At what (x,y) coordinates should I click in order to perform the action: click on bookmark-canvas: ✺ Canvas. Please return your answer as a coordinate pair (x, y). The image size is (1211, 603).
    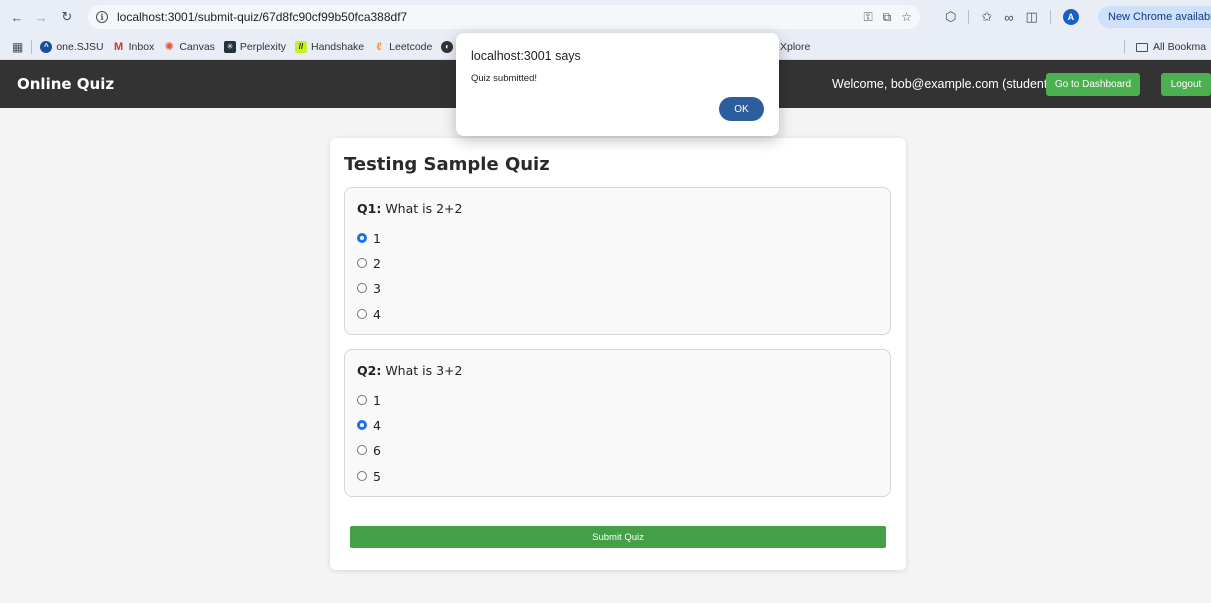
    Looking at the image, I should click on (189, 47).